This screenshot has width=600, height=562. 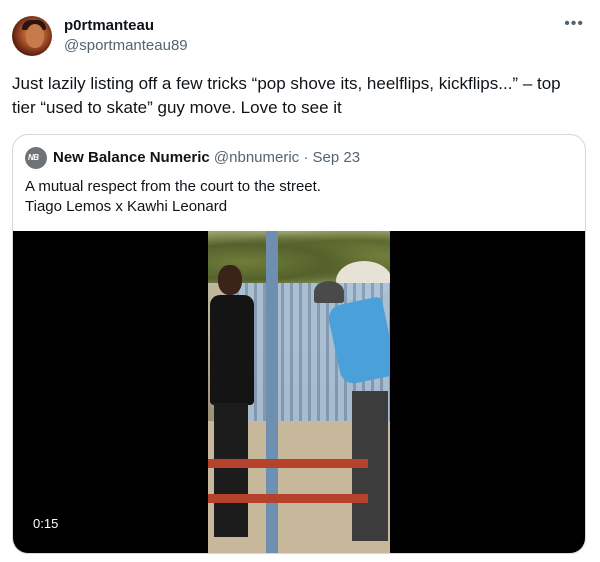 I want to click on quoted-avatar: NB, so click(x=36, y=158).